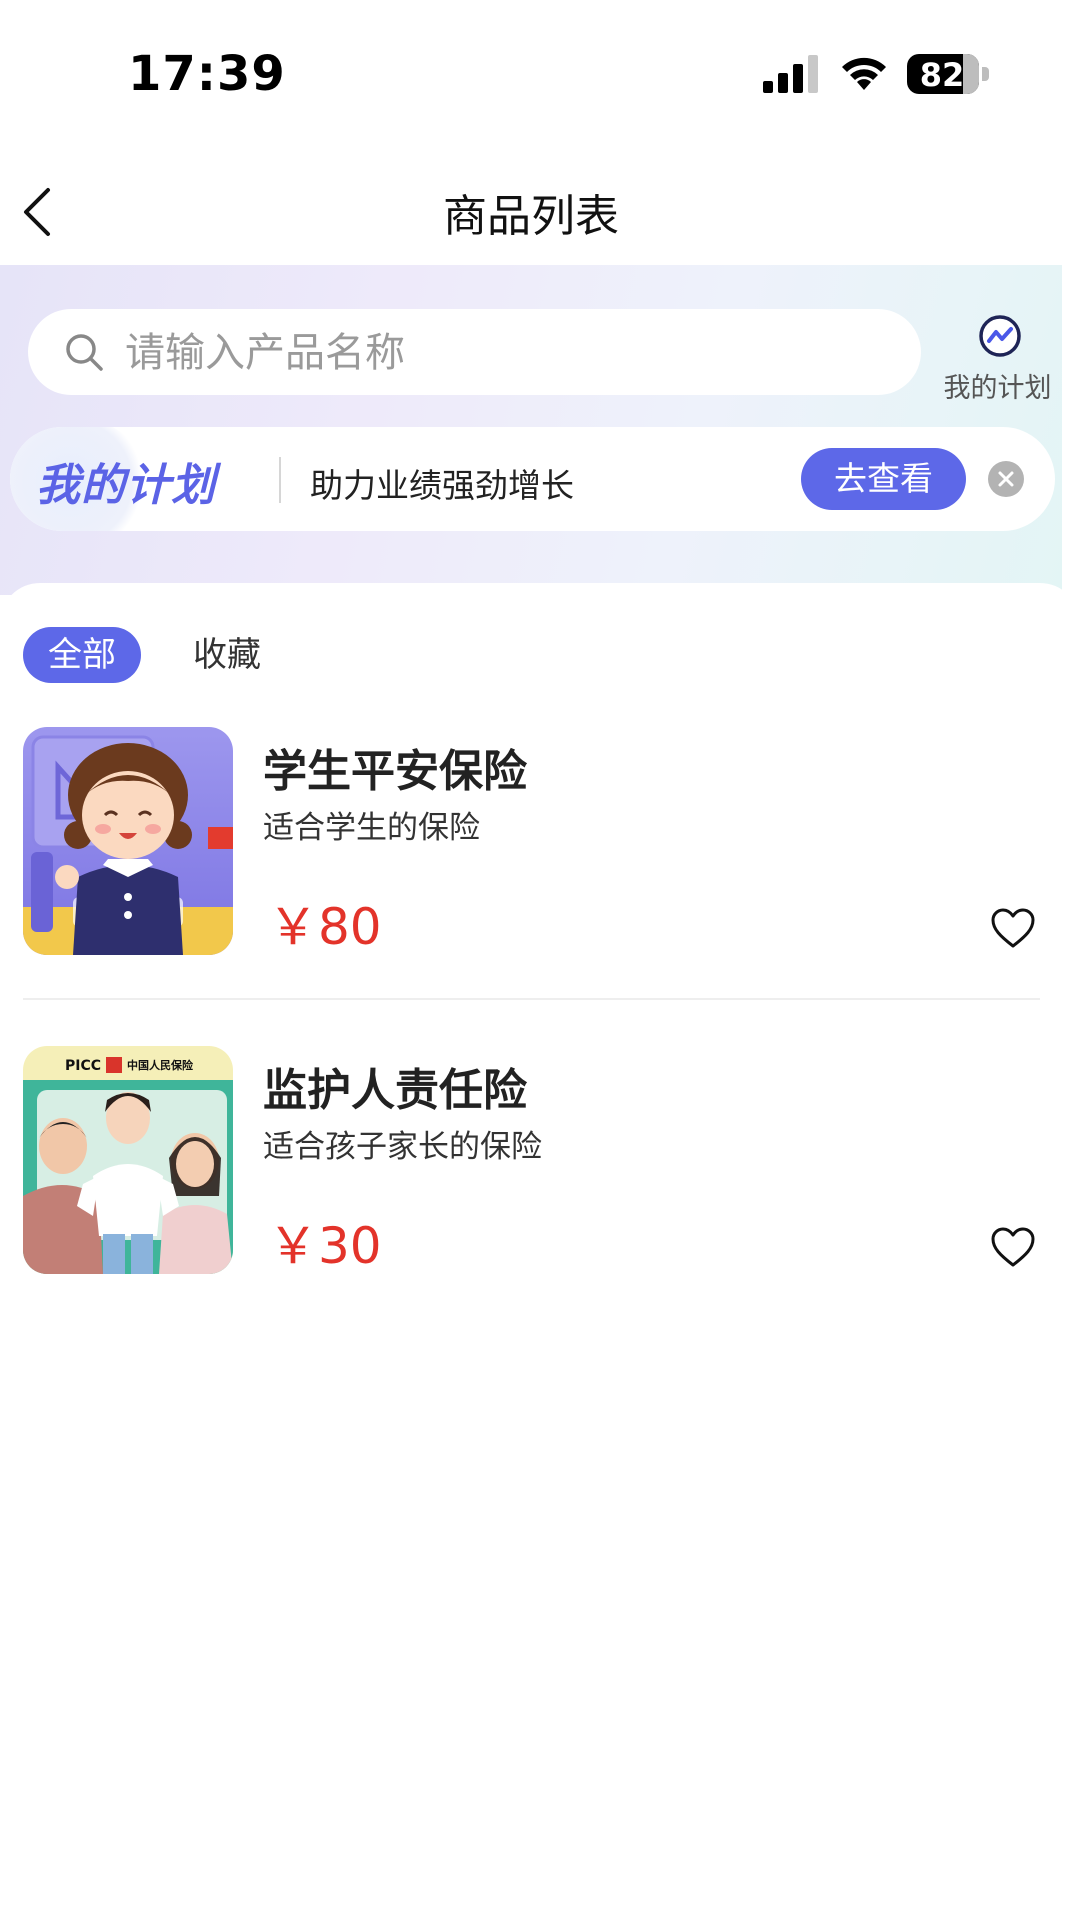 Image resolution: width=1080 pixels, height=1920 pixels. I want to click on product-thumbnail-guardian: PICC 中国人民保险, so click(128, 1160).